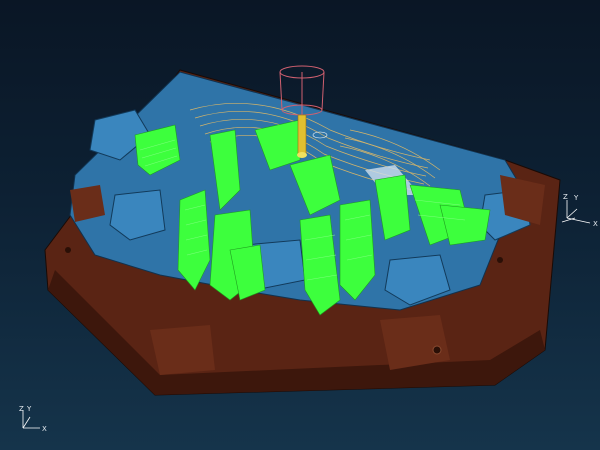 The image size is (600, 450). Describe the element at coordinates (302, 155) in the screenshot. I see `tool-tip` at that location.